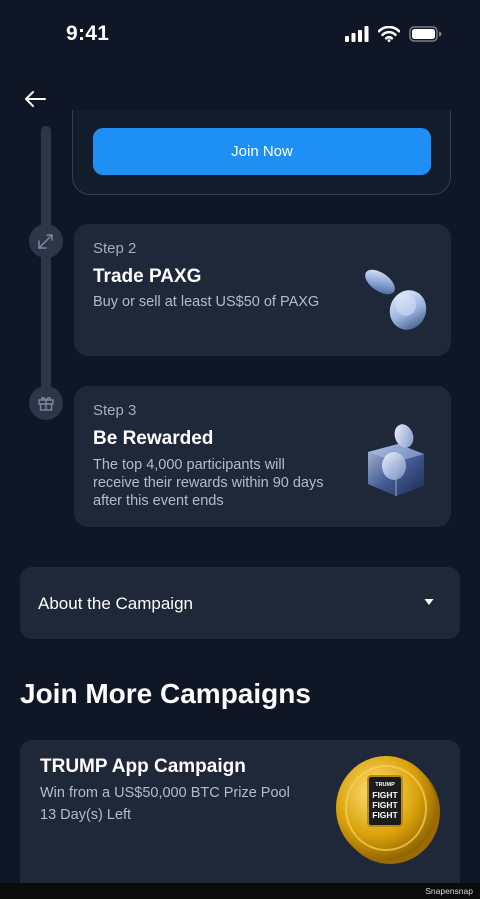 The height and width of the screenshot is (899, 480). What do you see at coordinates (396, 460) in the screenshot?
I see `reward-box-illustration` at bounding box center [396, 460].